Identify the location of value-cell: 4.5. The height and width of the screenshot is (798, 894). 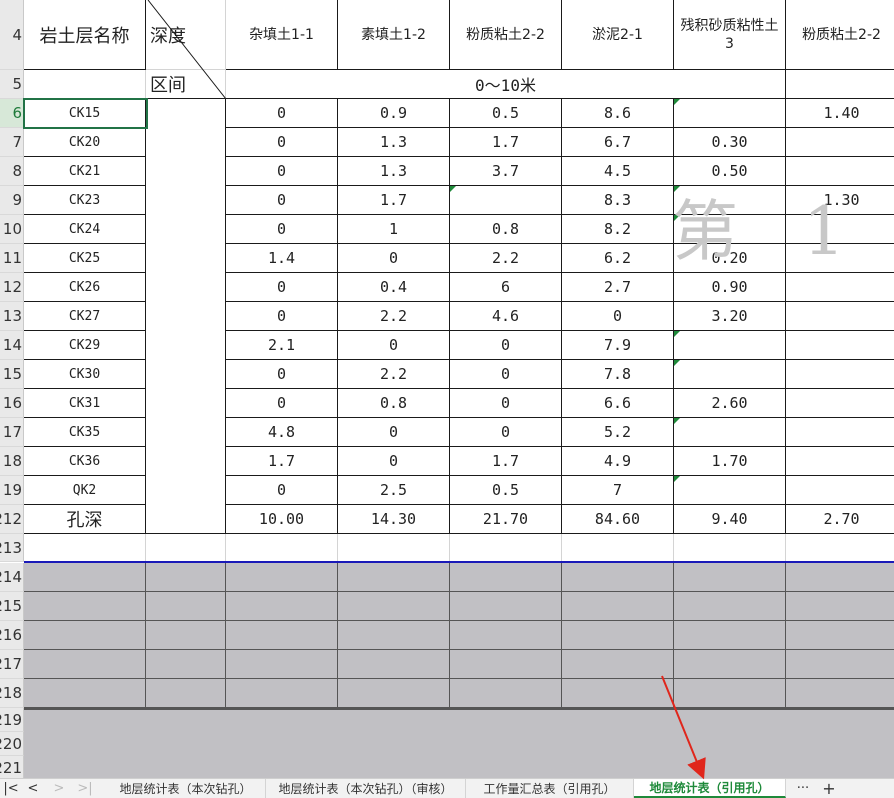
(618, 171).